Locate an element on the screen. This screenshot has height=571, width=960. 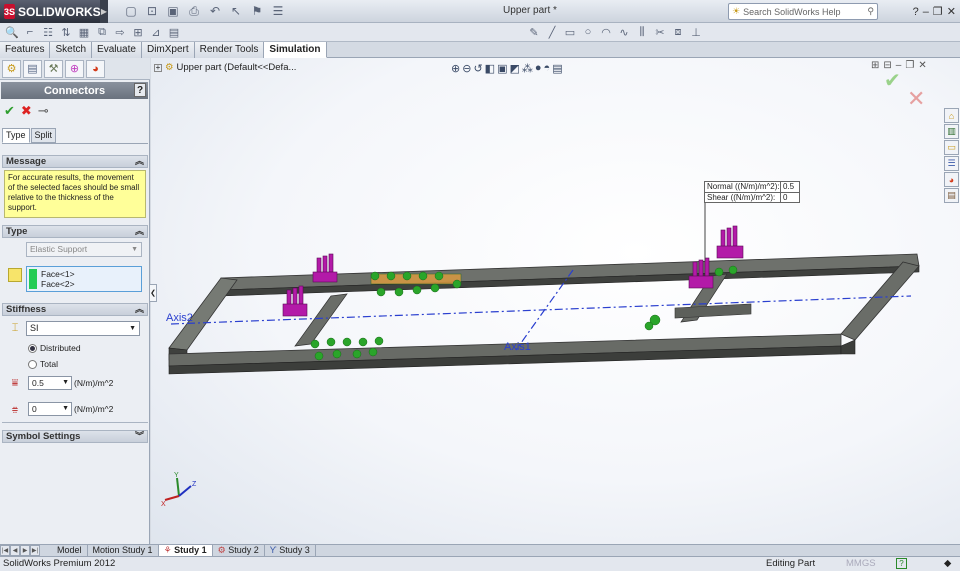
pushpin-icon: ⊸ is located at coordinates (43, 111).